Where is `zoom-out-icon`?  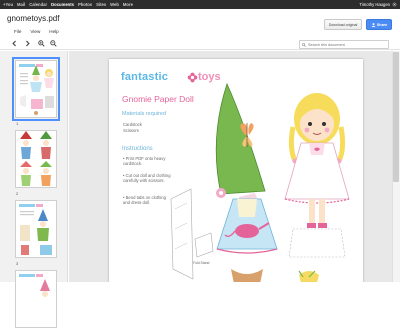
zoom-out-icon is located at coordinates (53, 43).